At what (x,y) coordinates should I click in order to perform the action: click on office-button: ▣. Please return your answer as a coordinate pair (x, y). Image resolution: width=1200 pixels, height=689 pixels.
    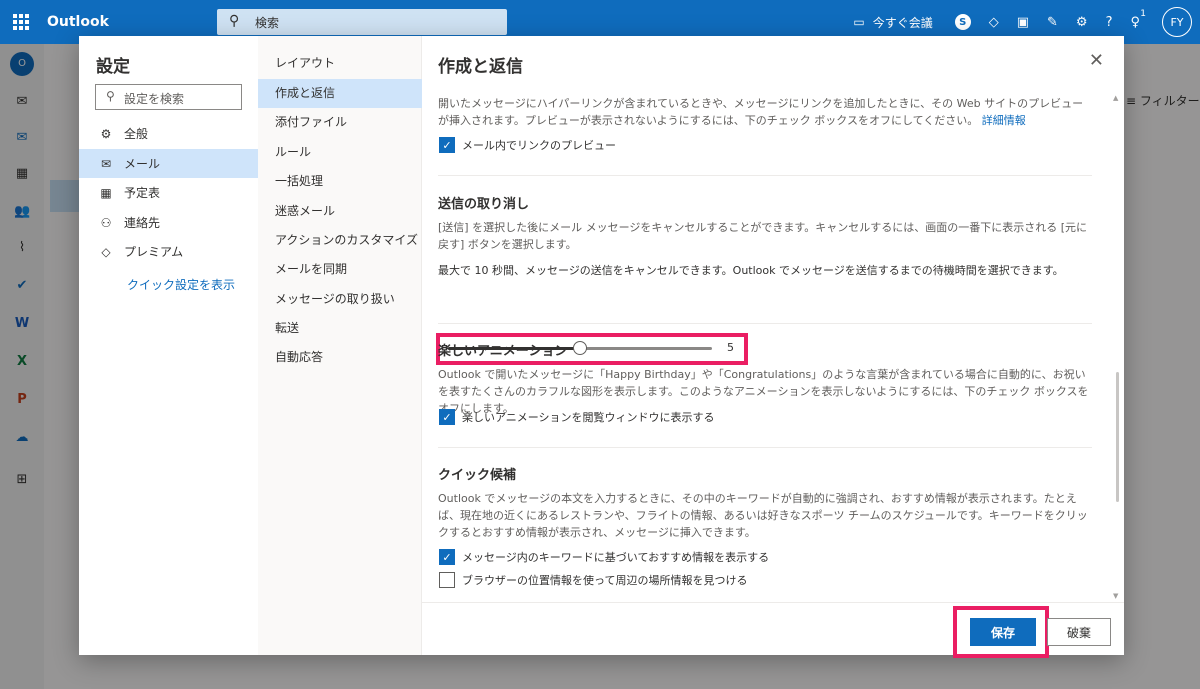
    Looking at the image, I should click on (1023, 22).